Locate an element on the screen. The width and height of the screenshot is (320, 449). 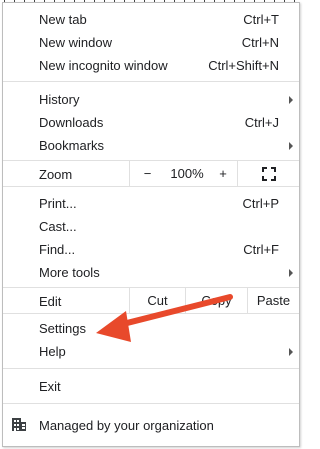
menu-item-history: History is located at coordinates (151, 99).